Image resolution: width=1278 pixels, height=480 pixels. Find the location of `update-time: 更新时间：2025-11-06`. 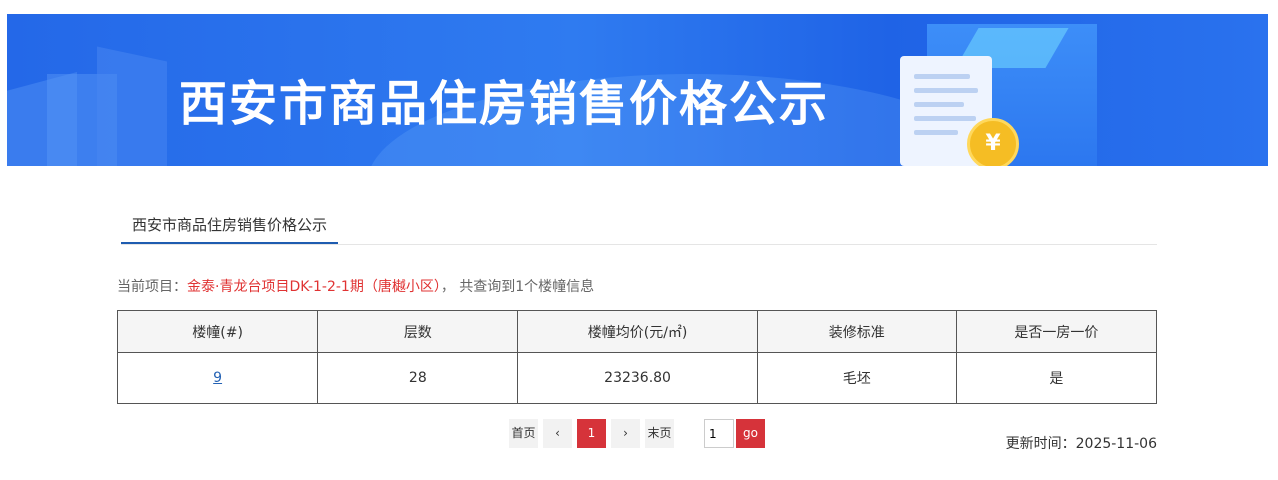

update-time: 更新时间：2025-11-06 is located at coordinates (1081, 443).